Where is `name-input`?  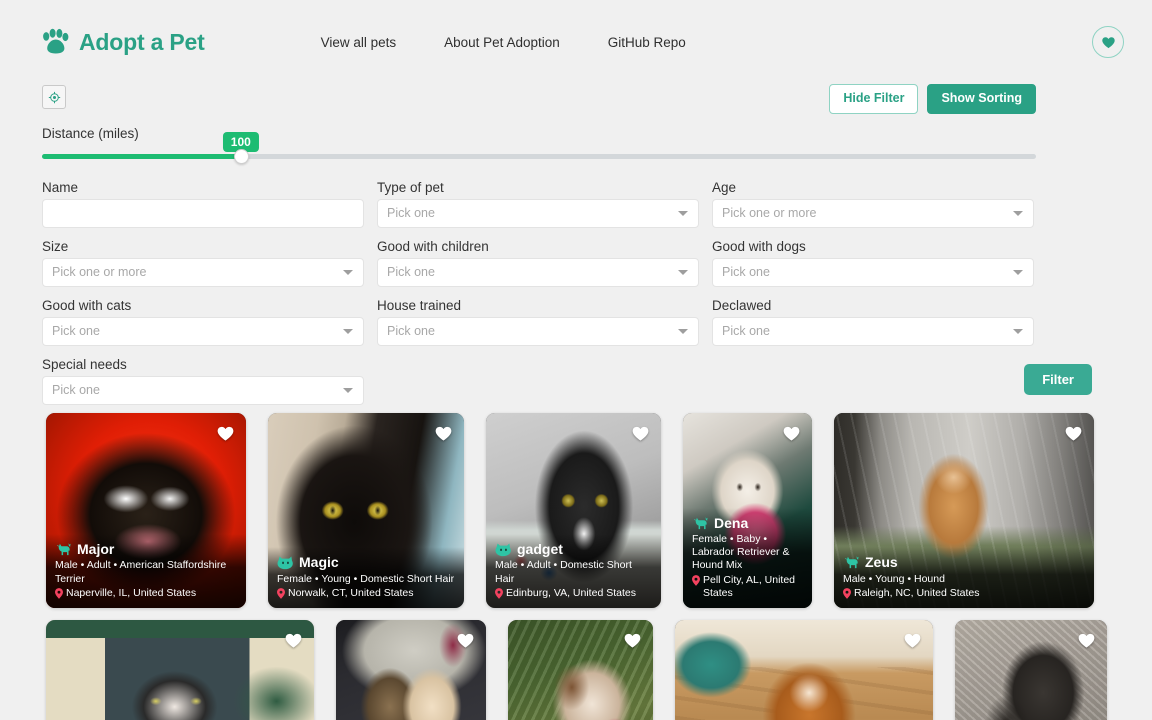 name-input is located at coordinates (203, 213).